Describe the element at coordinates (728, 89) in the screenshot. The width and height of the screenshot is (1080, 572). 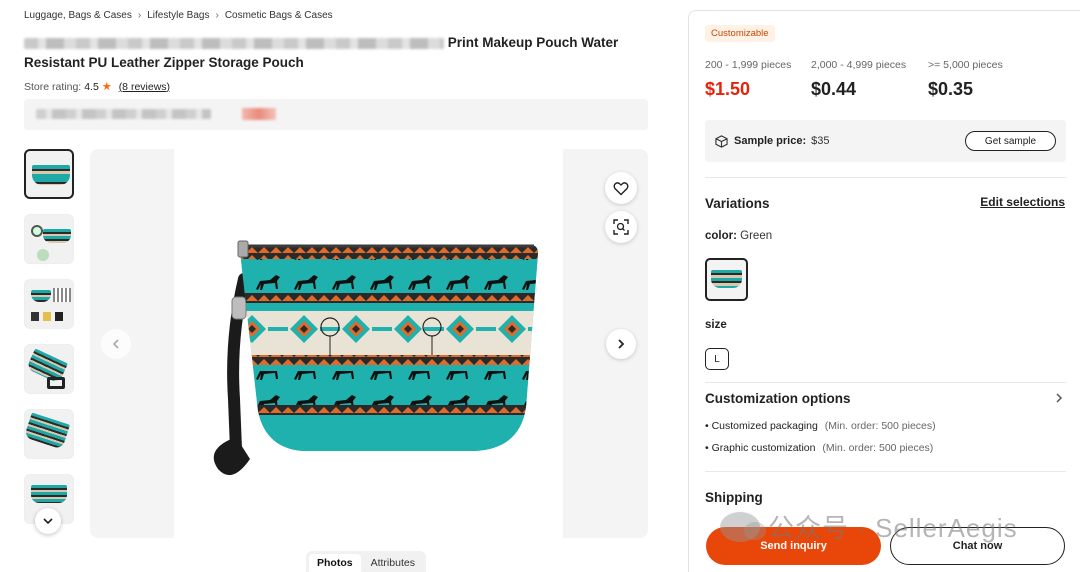
I see `tier-price: $1.50` at that location.